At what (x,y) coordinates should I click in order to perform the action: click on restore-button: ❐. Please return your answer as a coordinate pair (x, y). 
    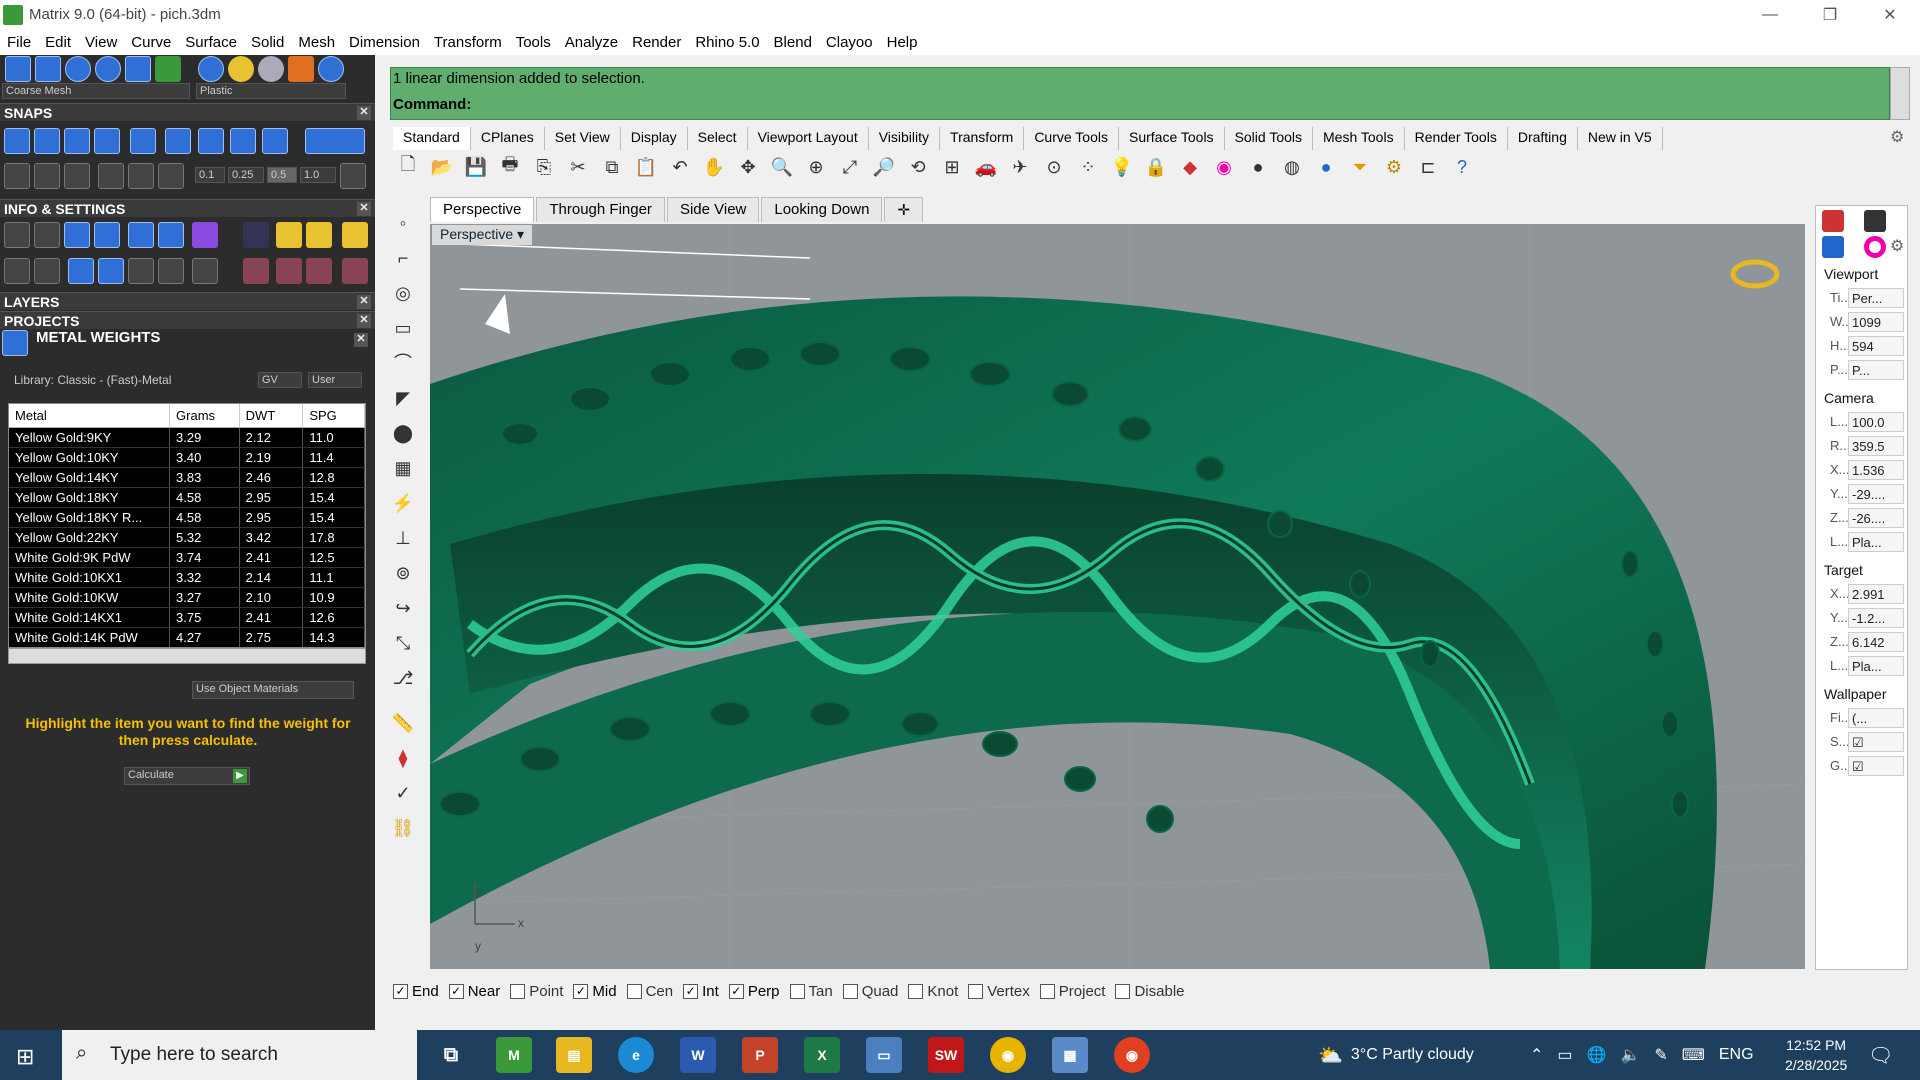
    Looking at the image, I should click on (1830, 14).